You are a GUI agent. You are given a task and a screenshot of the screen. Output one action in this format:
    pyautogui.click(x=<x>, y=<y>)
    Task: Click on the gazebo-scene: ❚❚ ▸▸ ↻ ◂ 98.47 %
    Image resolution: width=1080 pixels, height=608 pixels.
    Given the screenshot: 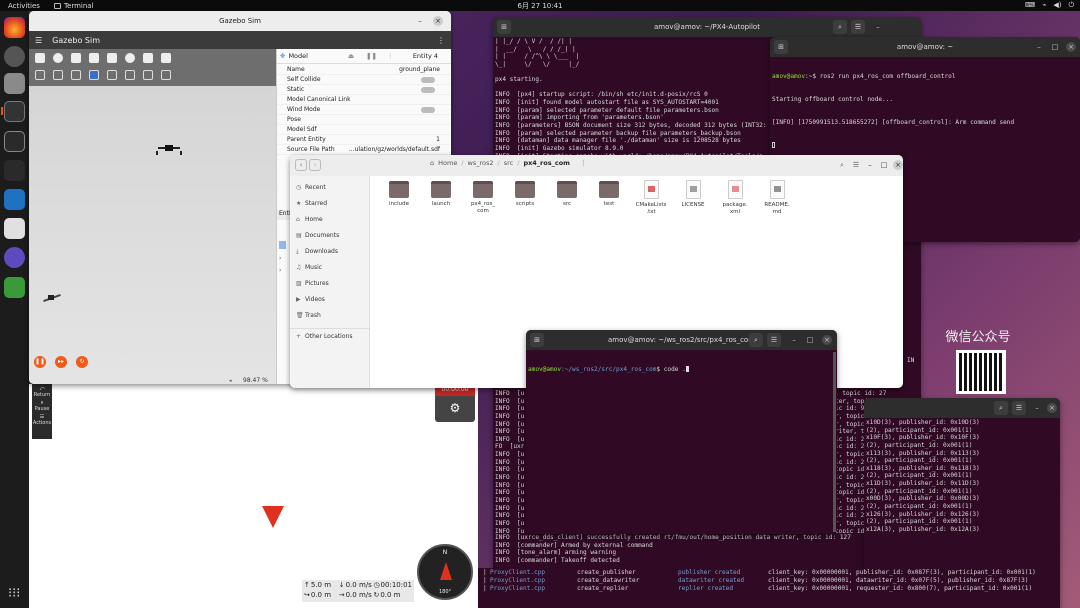 What is the action you would take?
    pyautogui.click(x=152, y=235)
    